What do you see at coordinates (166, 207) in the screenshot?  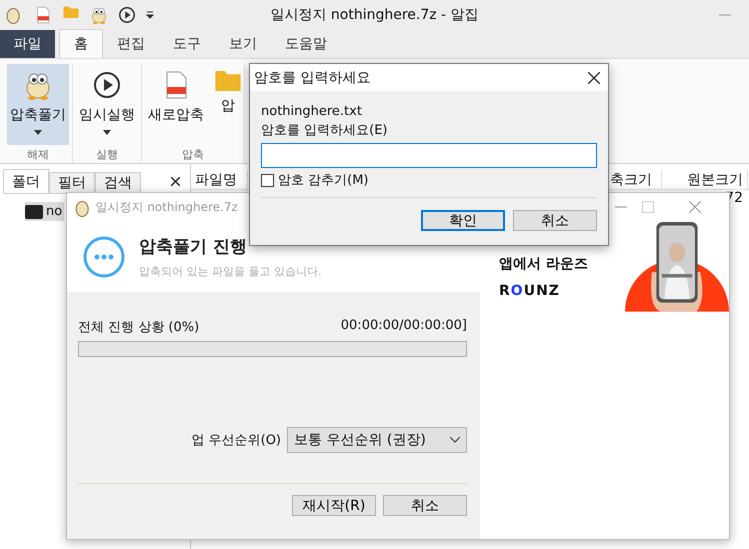 I see `window-title: 일시정지 nothinghere.7z` at bounding box center [166, 207].